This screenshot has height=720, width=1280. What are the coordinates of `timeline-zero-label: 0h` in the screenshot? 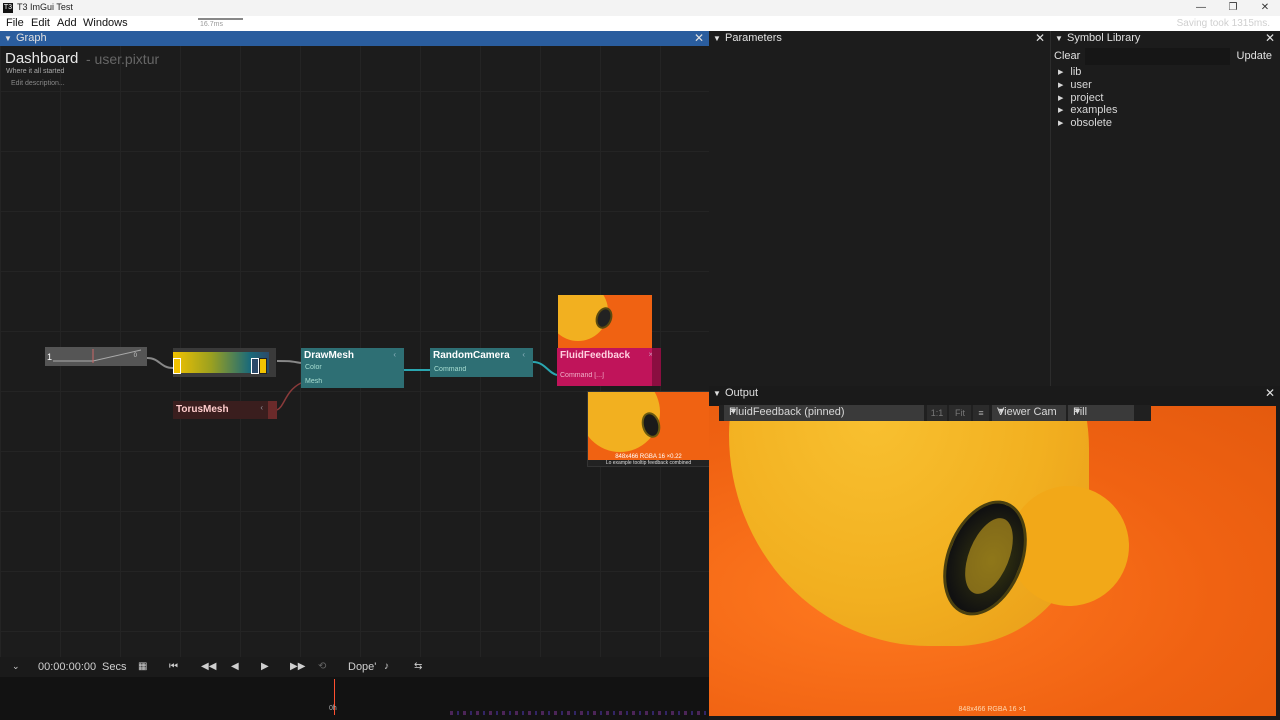 It's located at (333, 708).